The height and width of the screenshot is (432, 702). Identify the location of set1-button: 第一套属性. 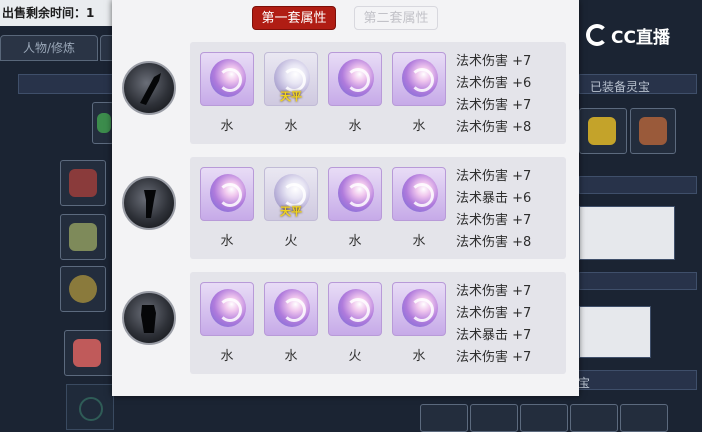
(294, 18).